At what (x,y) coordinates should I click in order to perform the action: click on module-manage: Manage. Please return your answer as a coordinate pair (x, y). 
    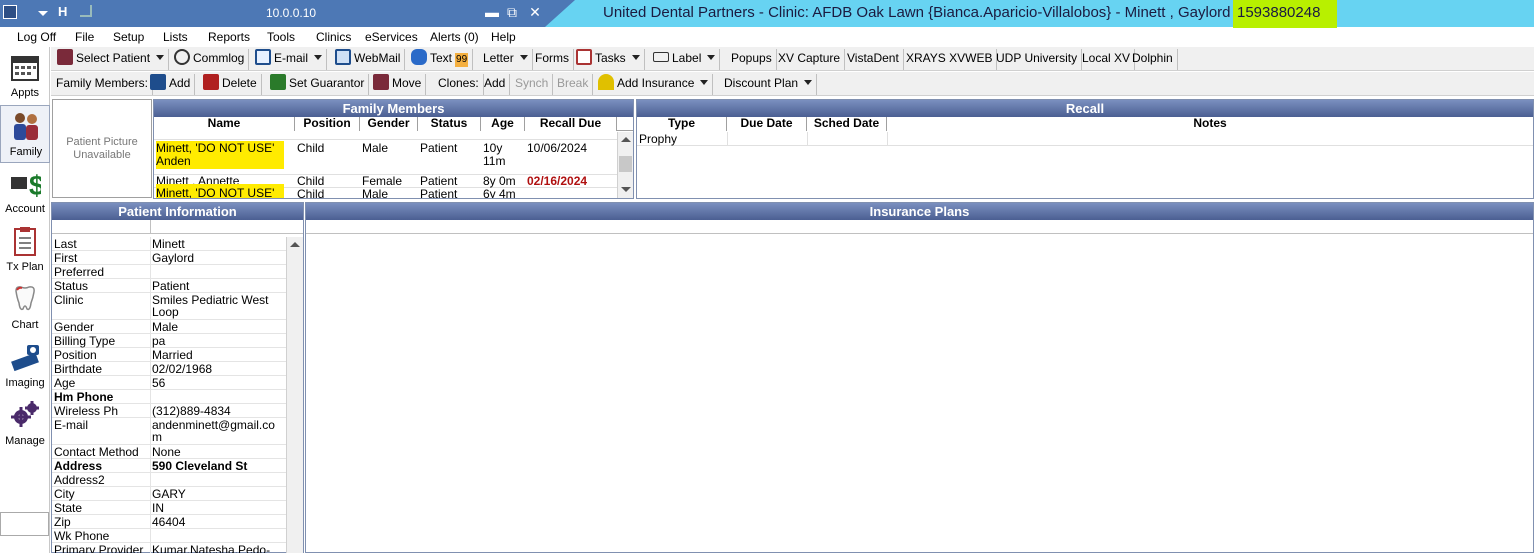
    Looking at the image, I should click on (25, 424).